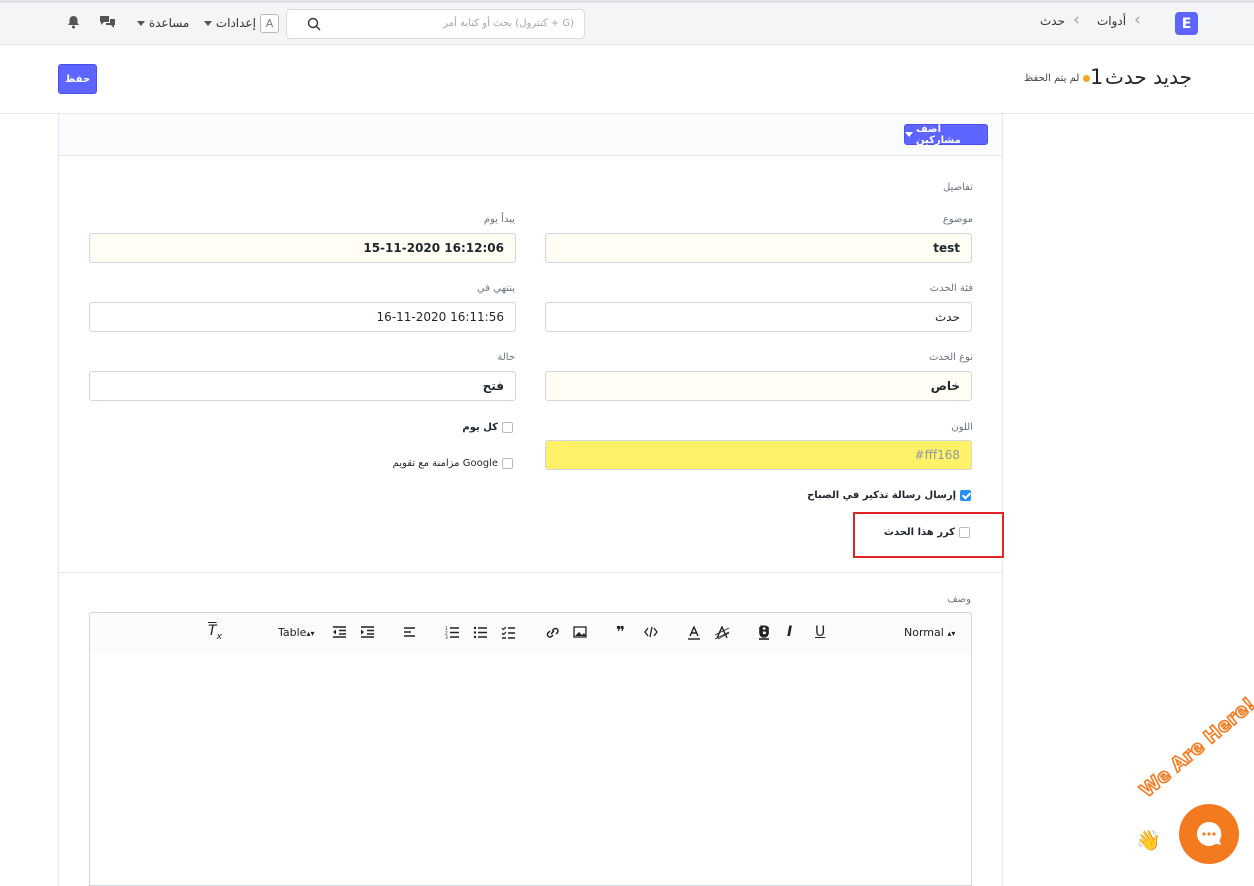 This screenshot has width=1254, height=886. I want to click on page-title-number: 1, so click(1097, 77).